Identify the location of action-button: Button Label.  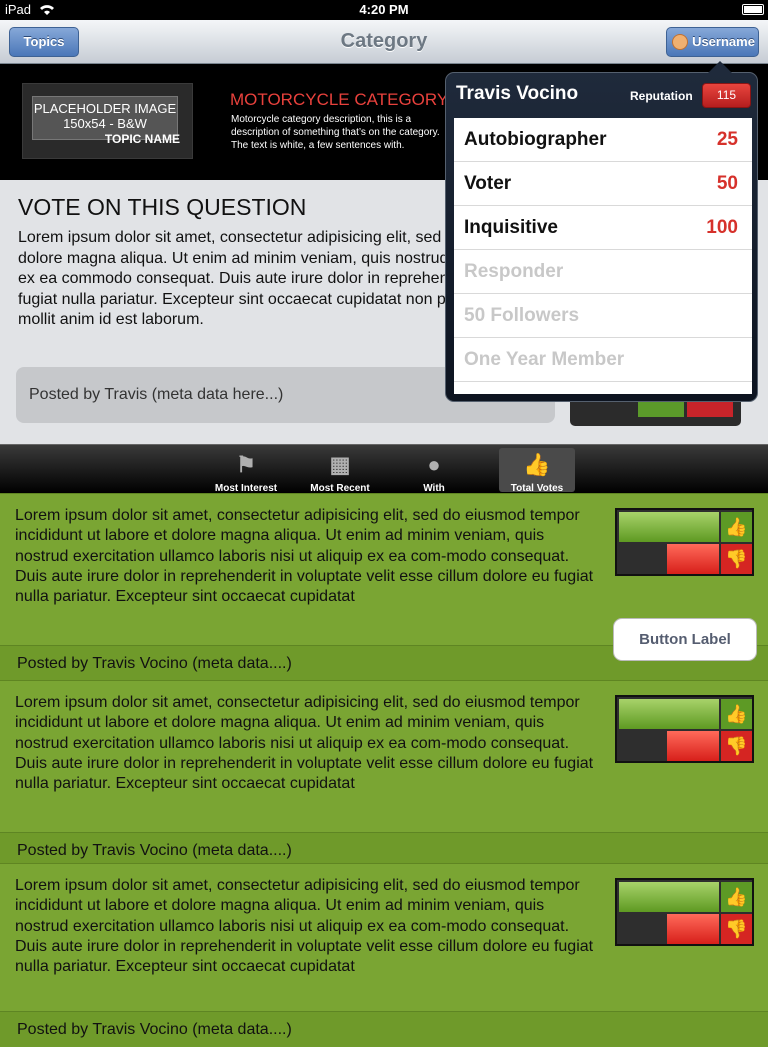
(685, 639).